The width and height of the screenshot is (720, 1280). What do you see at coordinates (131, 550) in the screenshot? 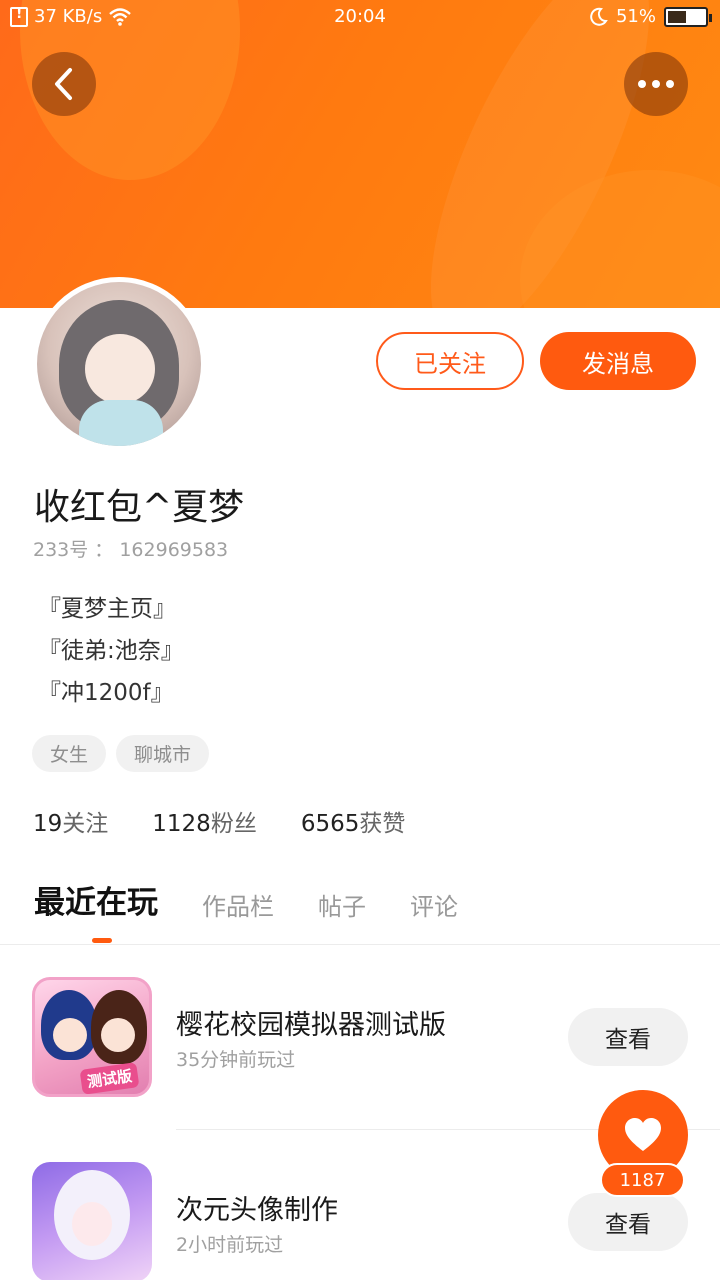
I see `user-id: 233号 ： 162969583` at bounding box center [131, 550].